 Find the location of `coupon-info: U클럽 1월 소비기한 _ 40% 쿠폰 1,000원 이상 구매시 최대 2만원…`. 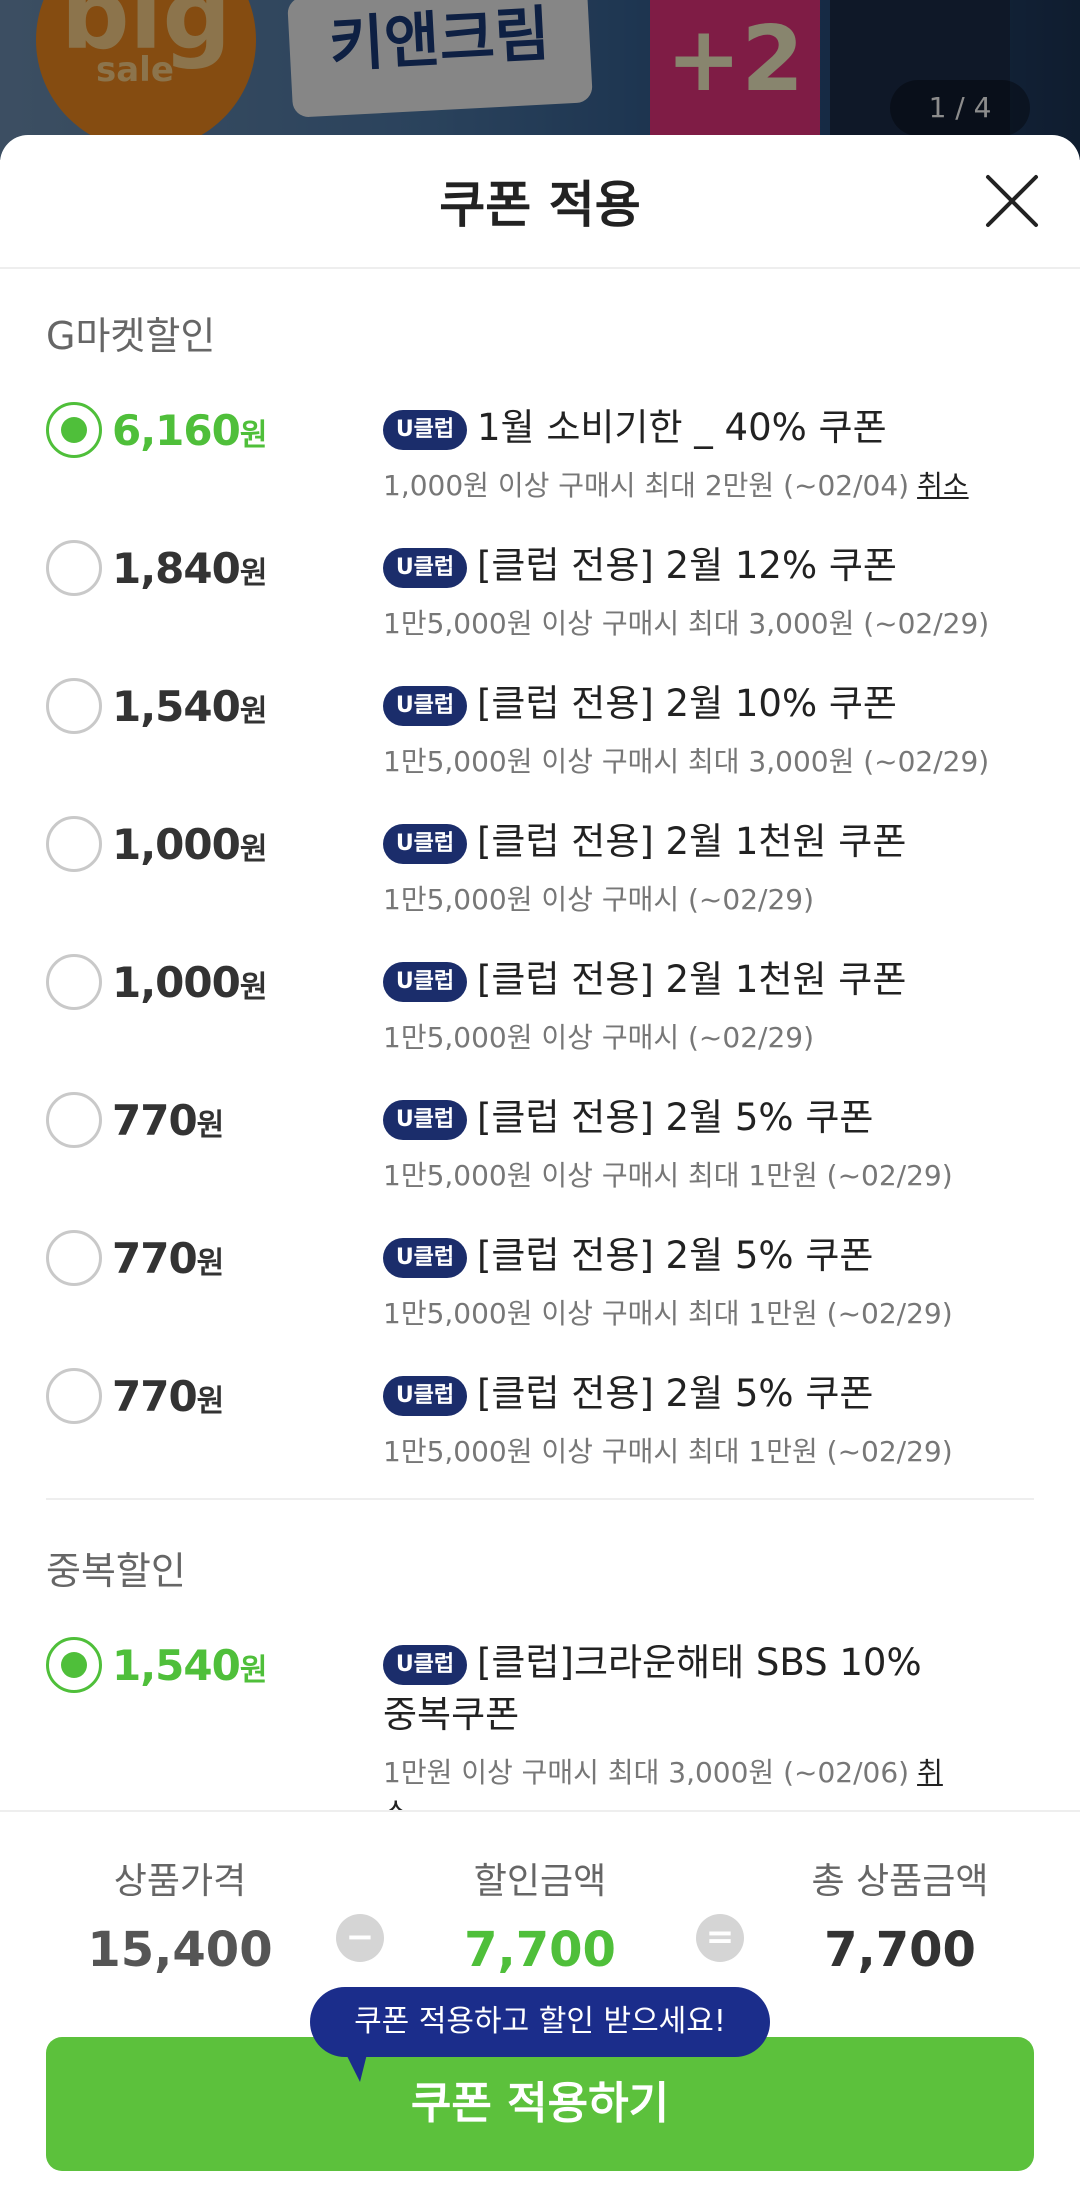

coupon-info: U클럽 1월 소비기한 _ 40% 쿠폰 1,000원 이상 구매시 최대 2만원… is located at coordinates (703, 453).